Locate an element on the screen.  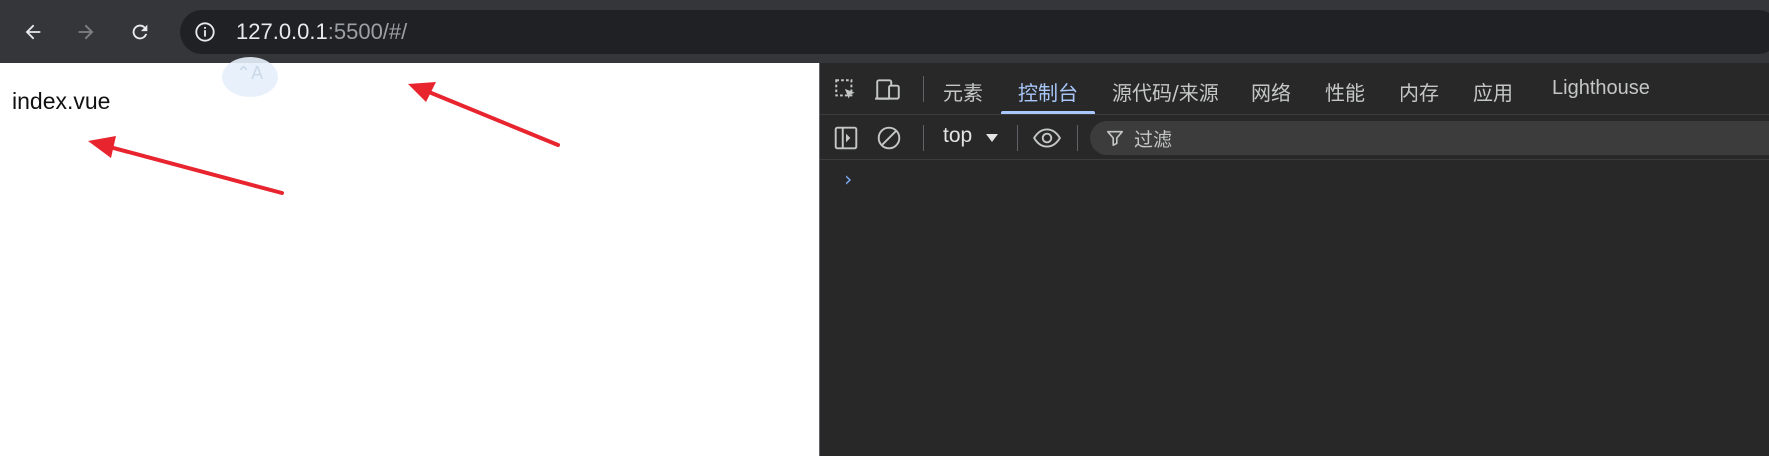
console-toolbar: top 过滤 is located at coordinates (1294, 138).